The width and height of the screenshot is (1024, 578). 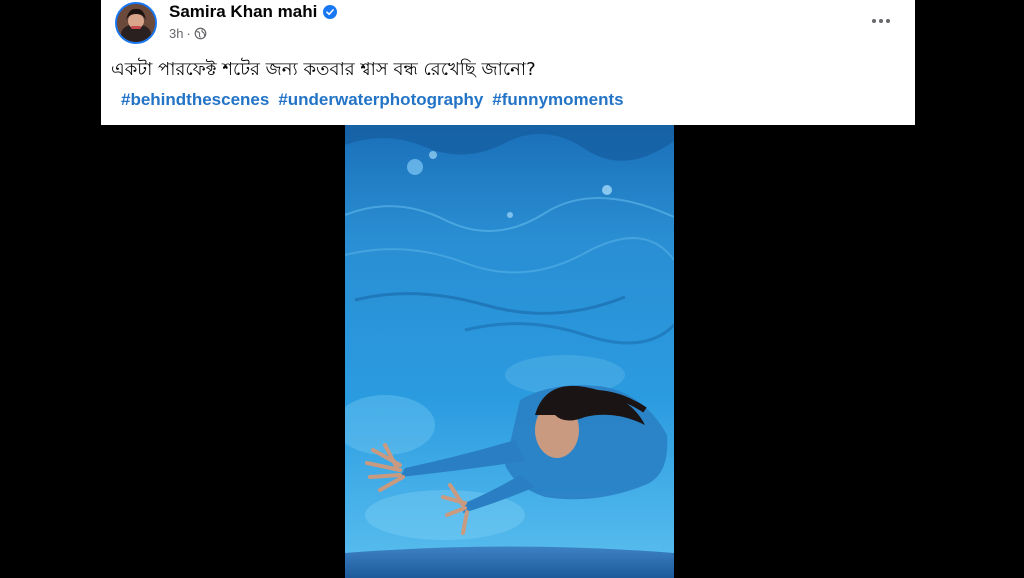 I want to click on more-options-button, so click(x=881, y=21).